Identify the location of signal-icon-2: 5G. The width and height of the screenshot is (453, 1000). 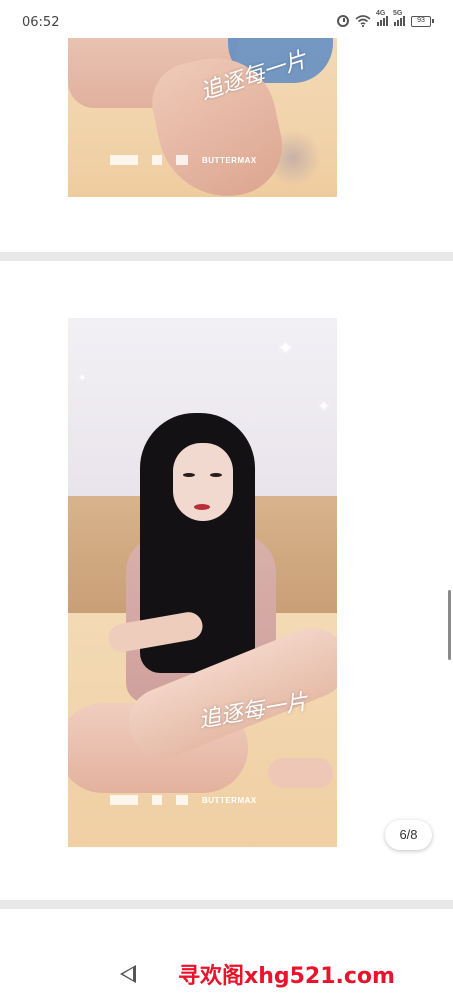
(399, 18).